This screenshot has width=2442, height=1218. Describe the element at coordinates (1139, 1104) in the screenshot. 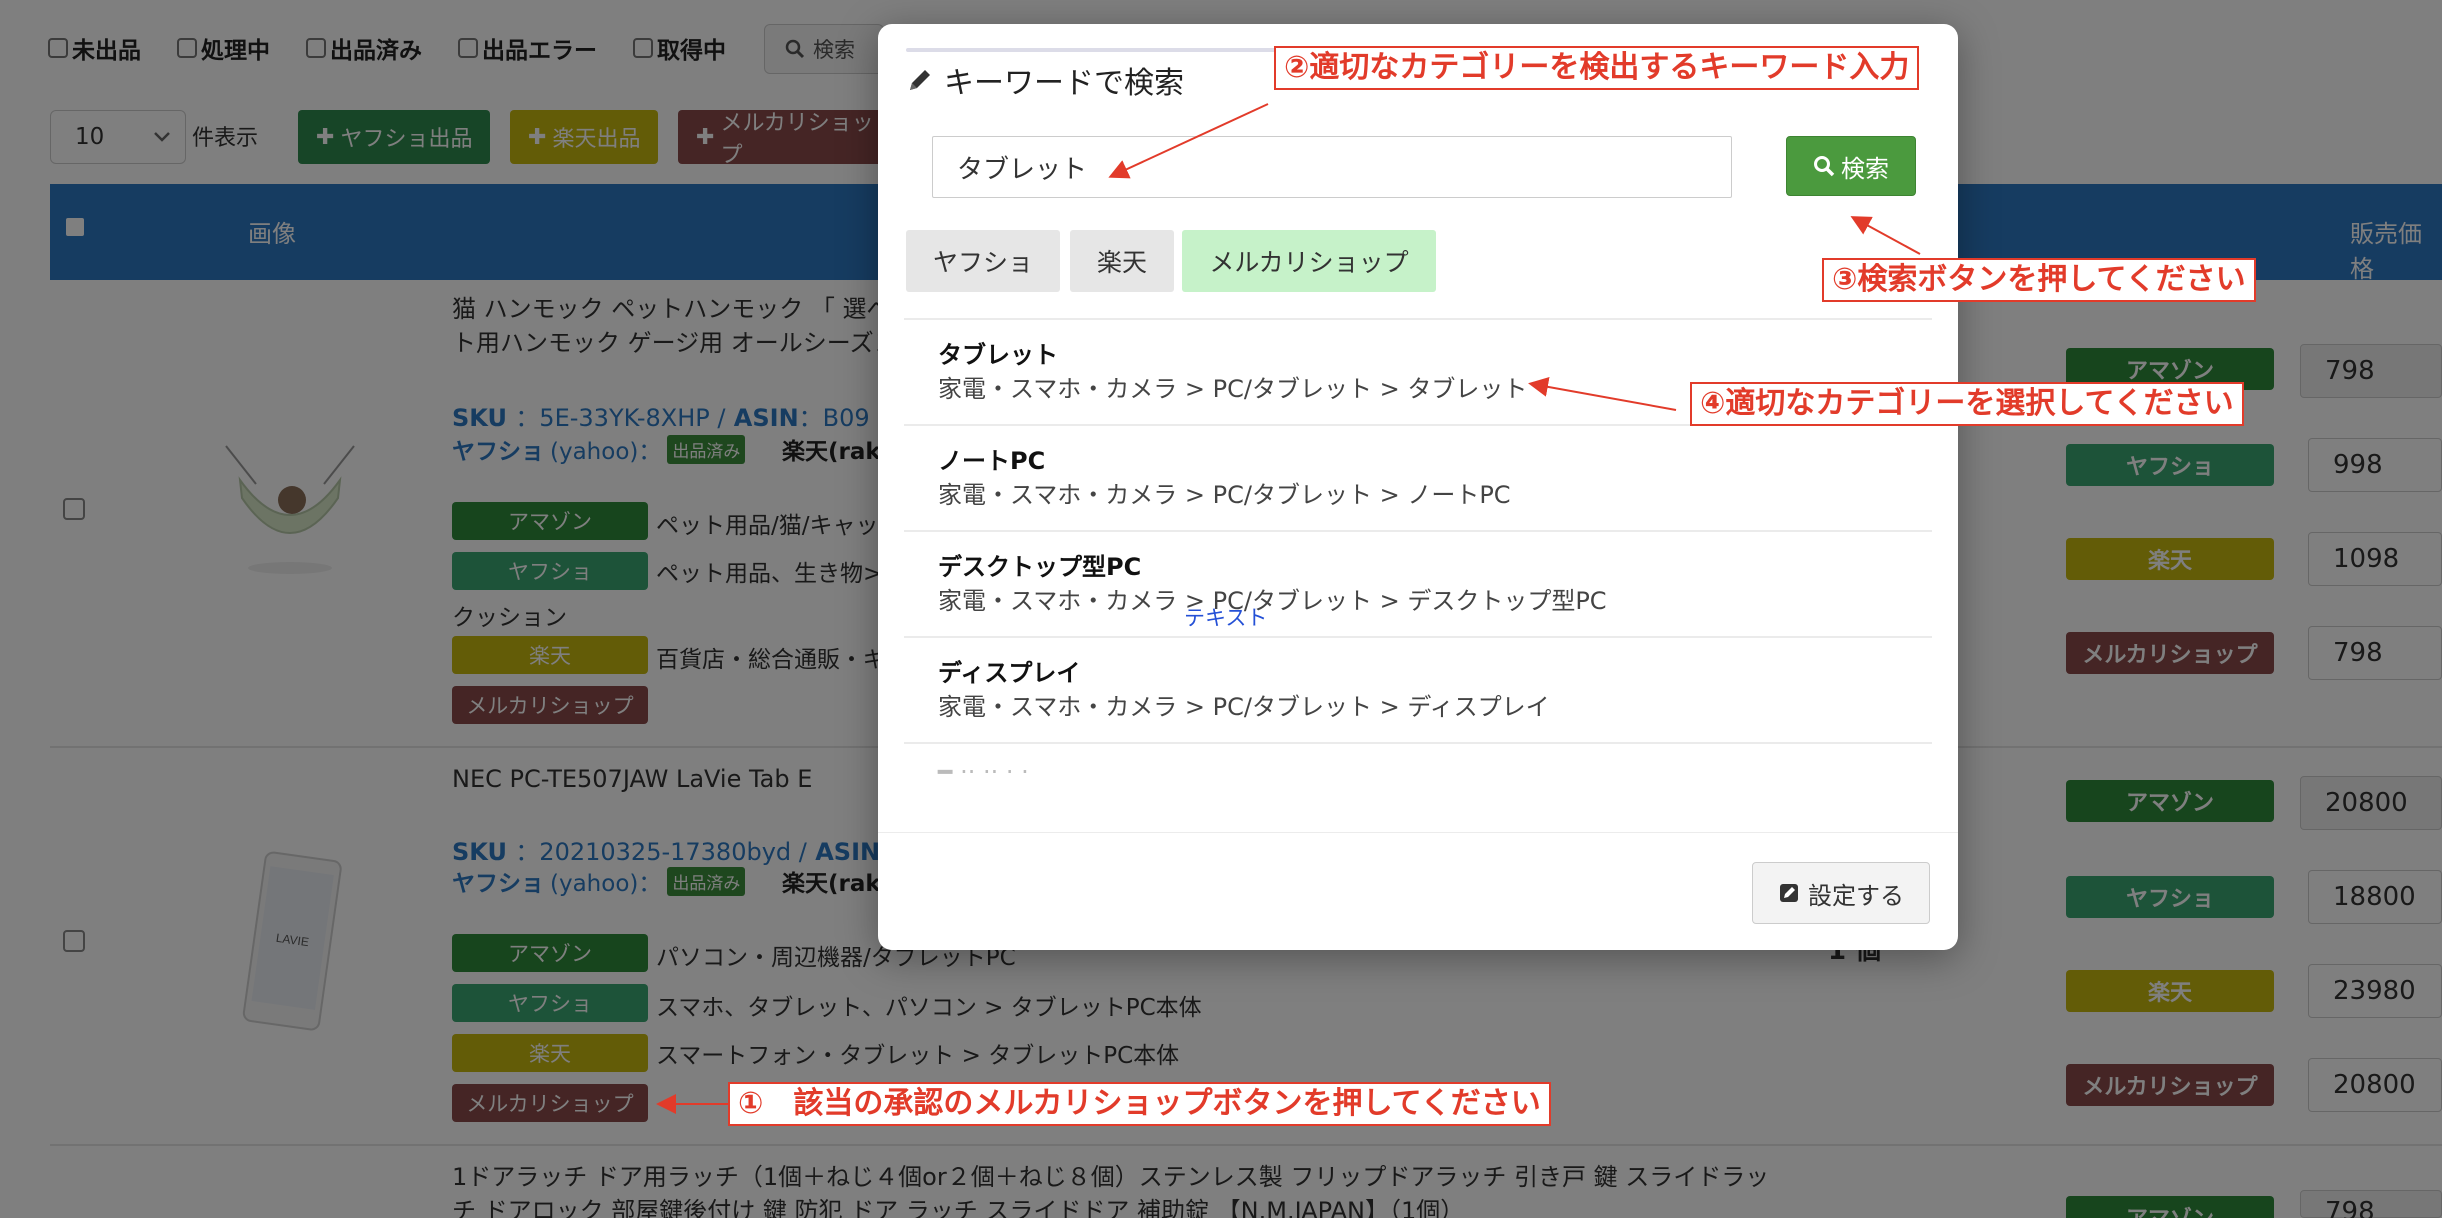

I see `annotation-step1: ① 該当の承認のメルカリショップボタンを押してください` at that location.